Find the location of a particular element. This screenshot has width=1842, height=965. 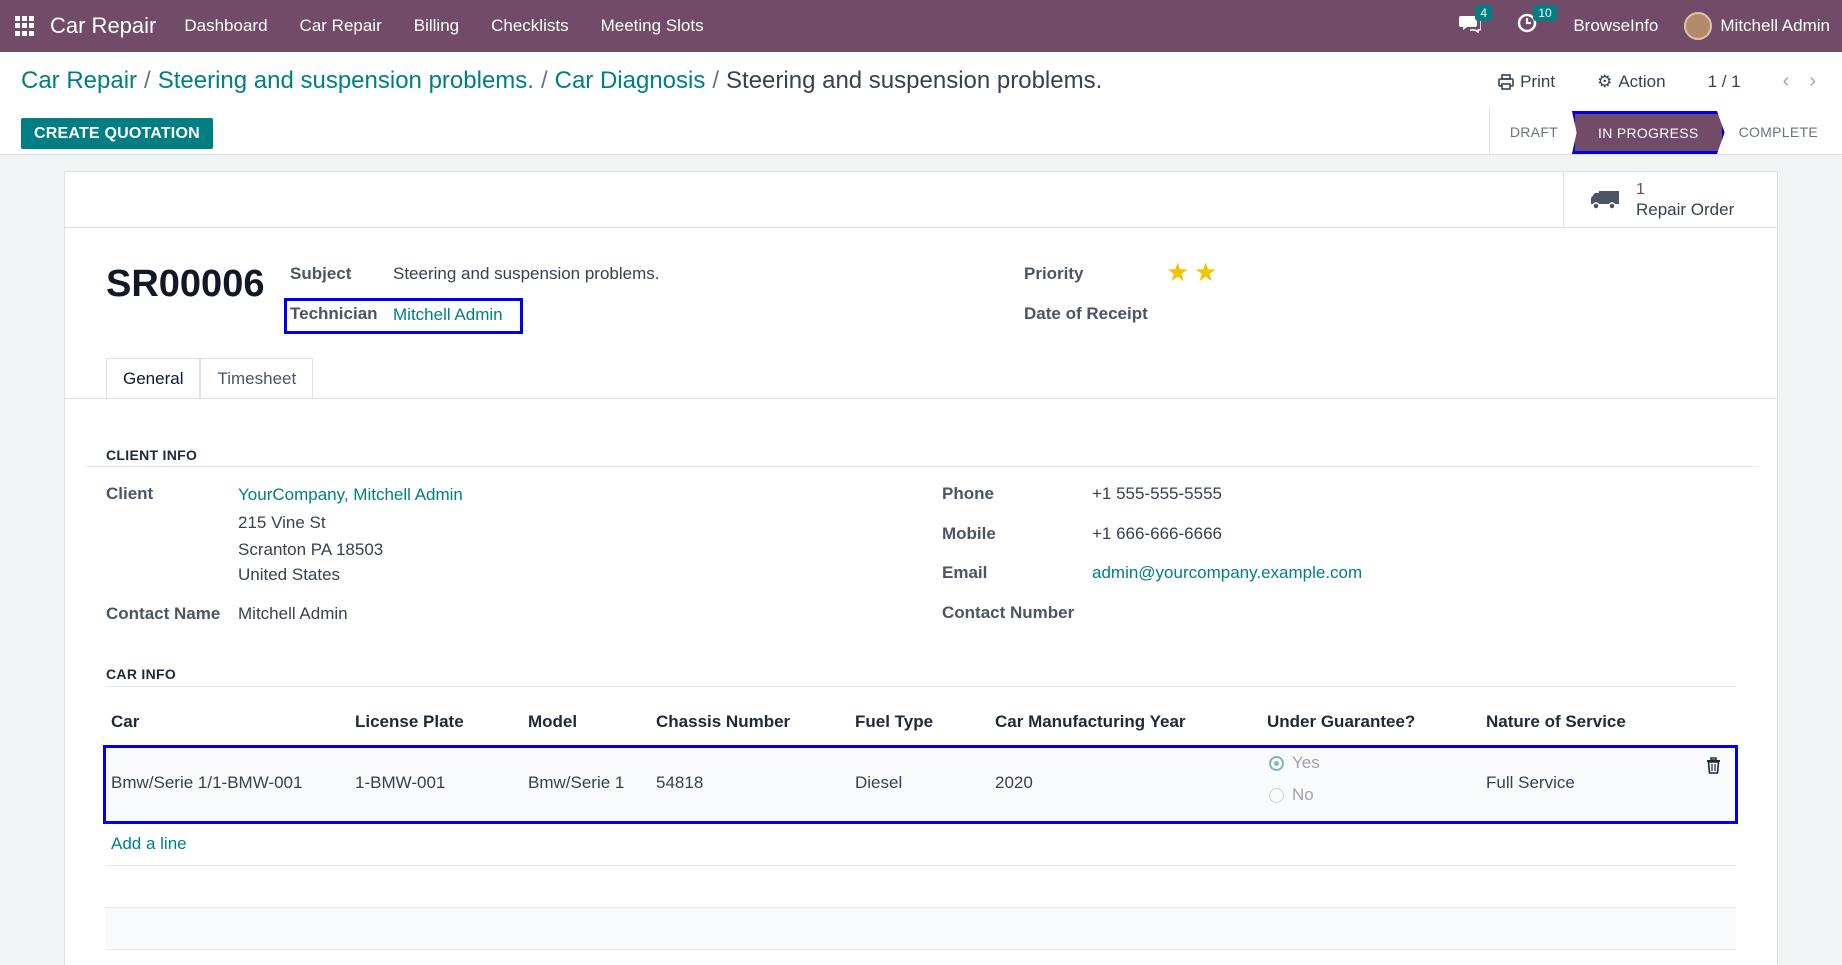

button-box: 1 Repair Order is located at coordinates (921, 200).